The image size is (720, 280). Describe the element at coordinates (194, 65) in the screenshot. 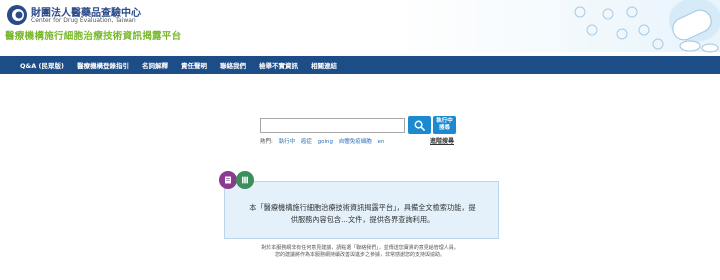

I see `nav-item-disclaimer: 責任聲明` at that location.